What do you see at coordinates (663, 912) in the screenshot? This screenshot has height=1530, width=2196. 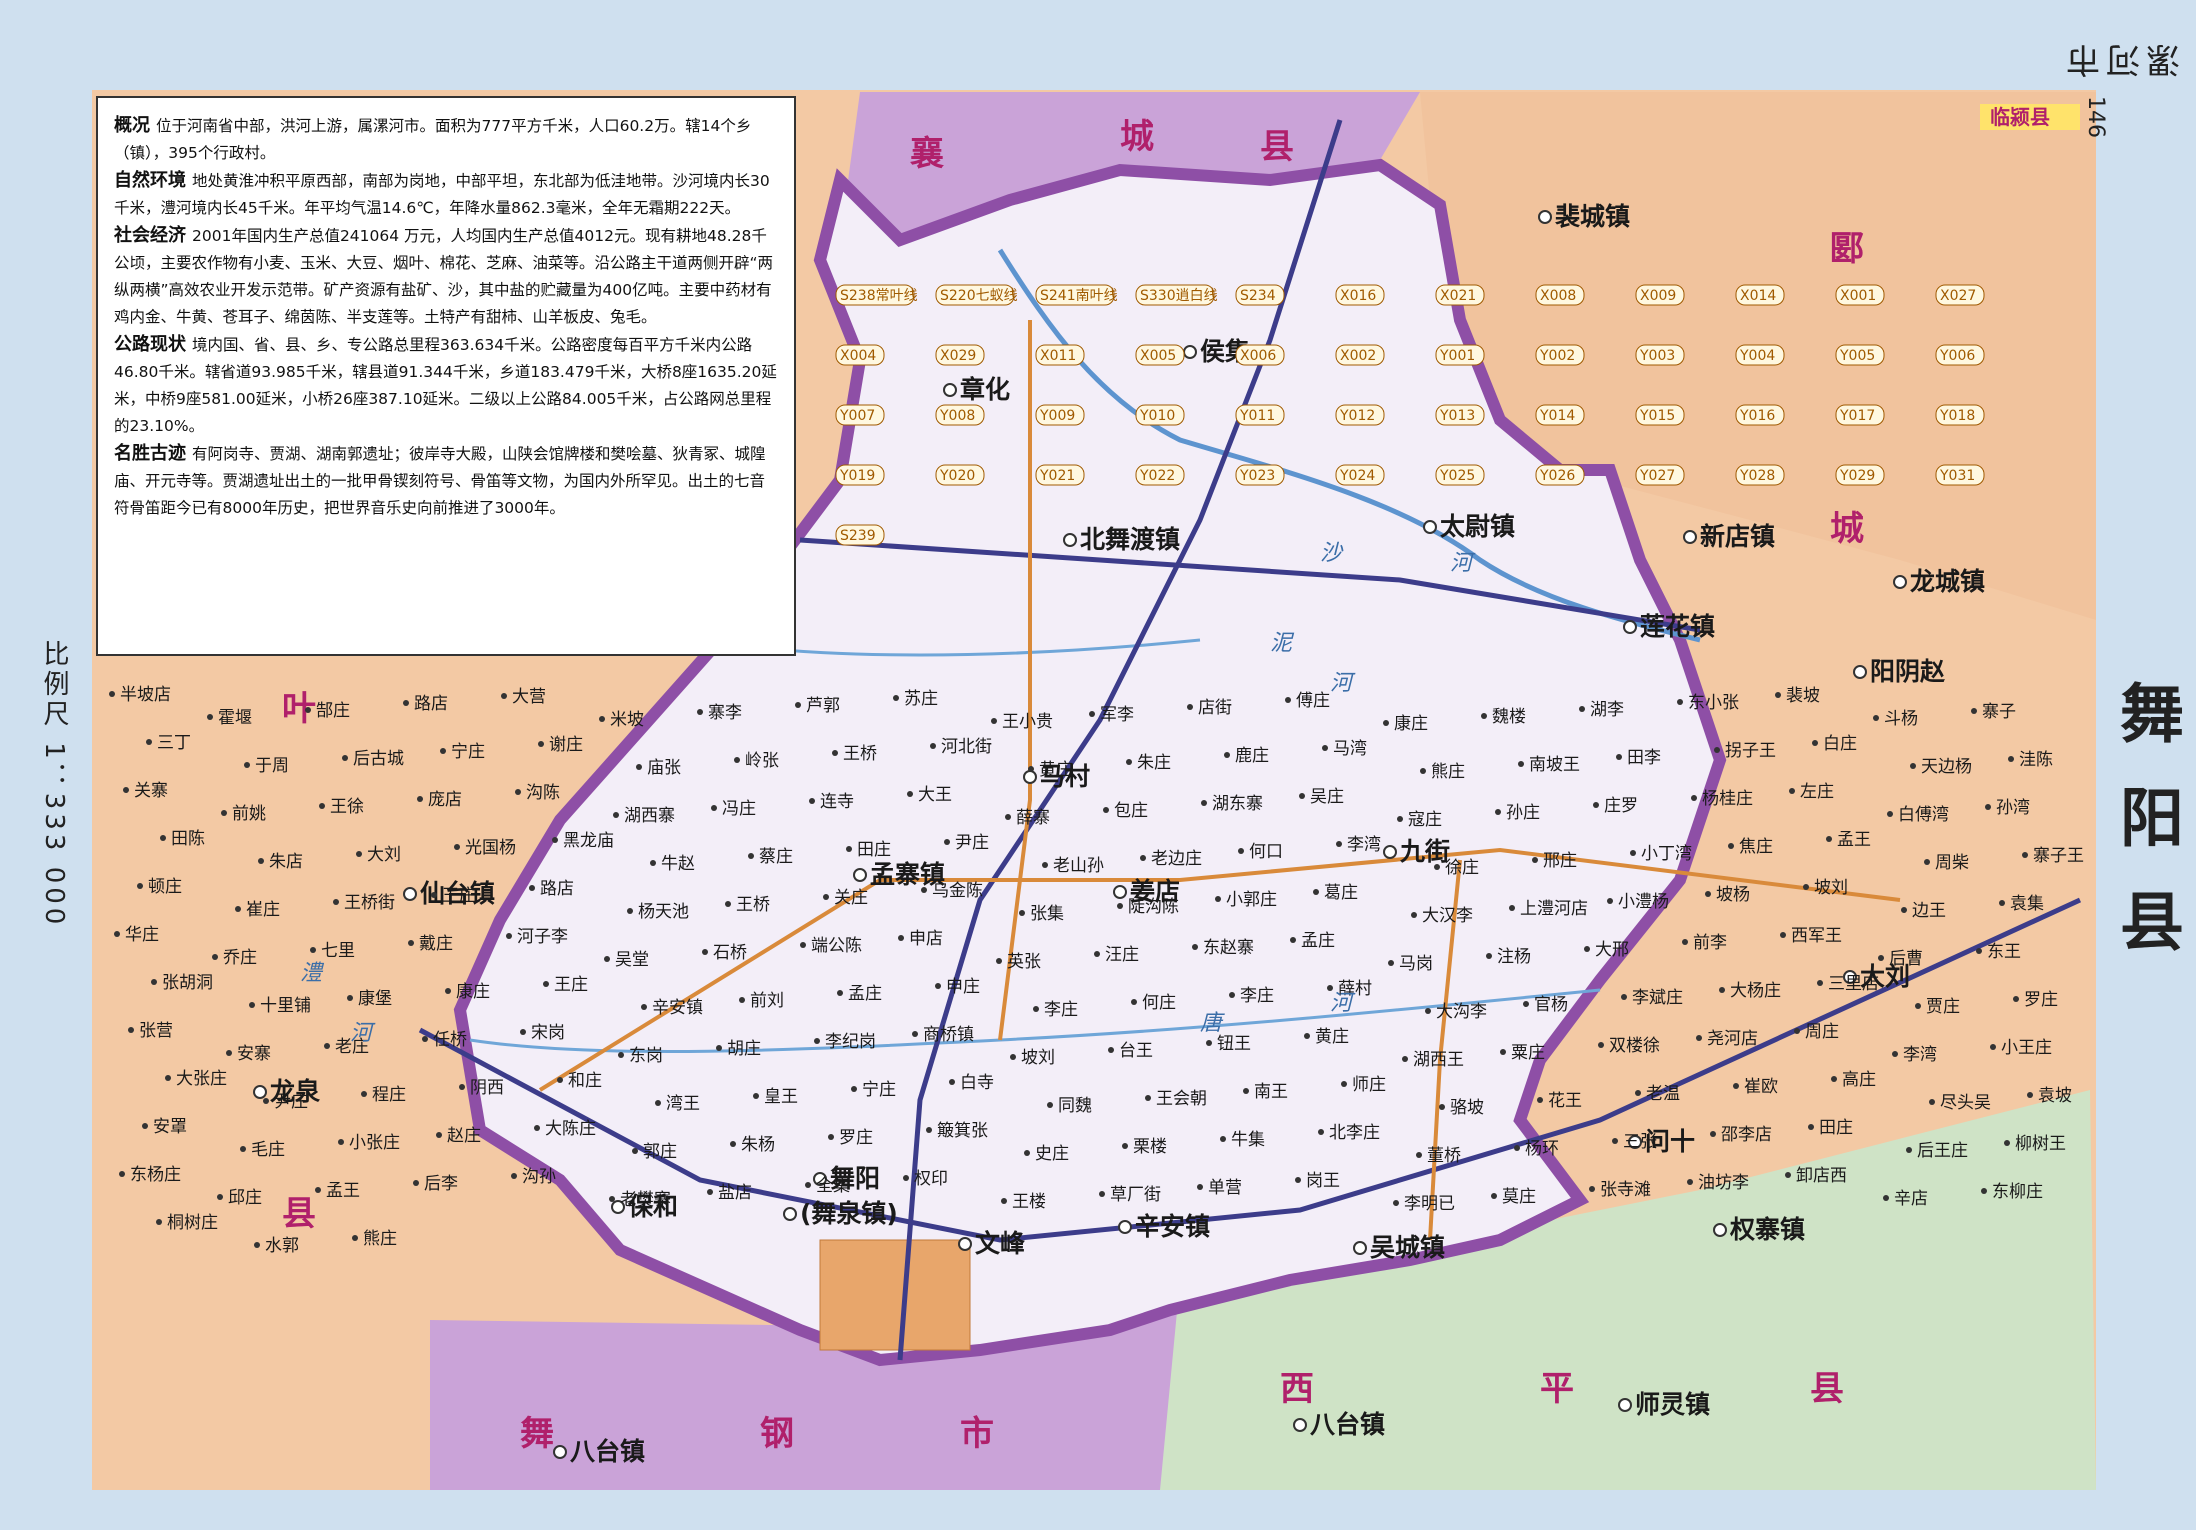 I see `village-label: 杨天池` at bounding box center [663, 912].